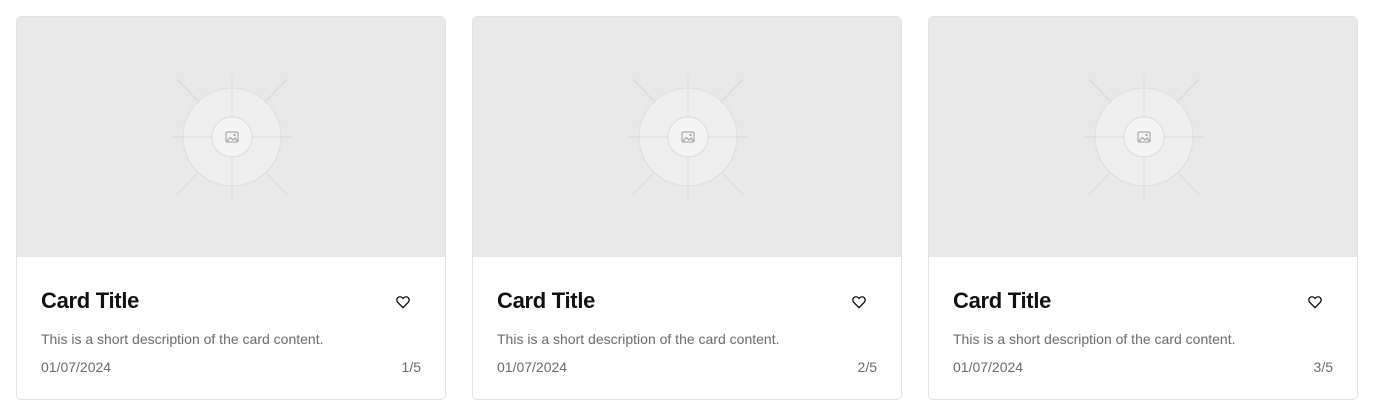  What do you see at coordinates (867, 367) in the screenshot?
I see `card-position: 2/5` at bounding box center [867, 367].